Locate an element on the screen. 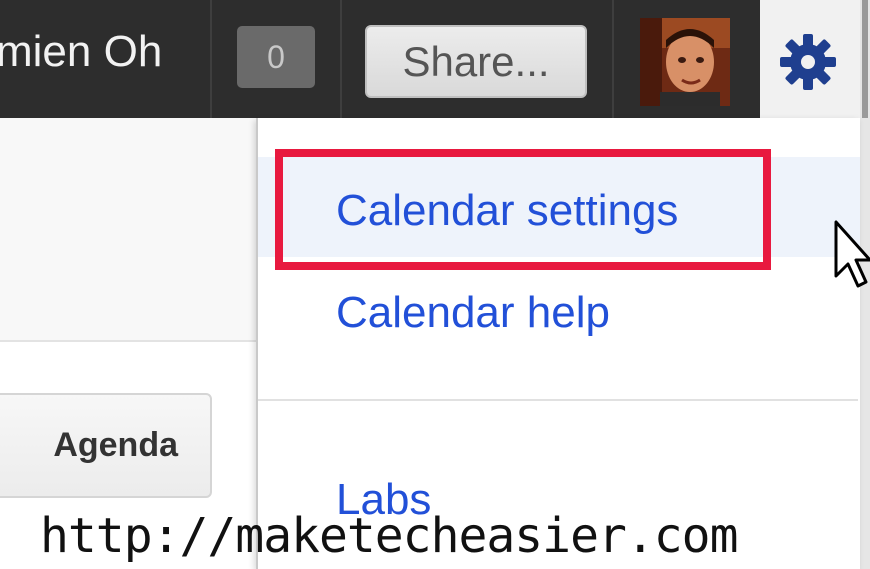 This screenshot has height=569, width=870. avatar-photo is located at coordinates (685, 62).